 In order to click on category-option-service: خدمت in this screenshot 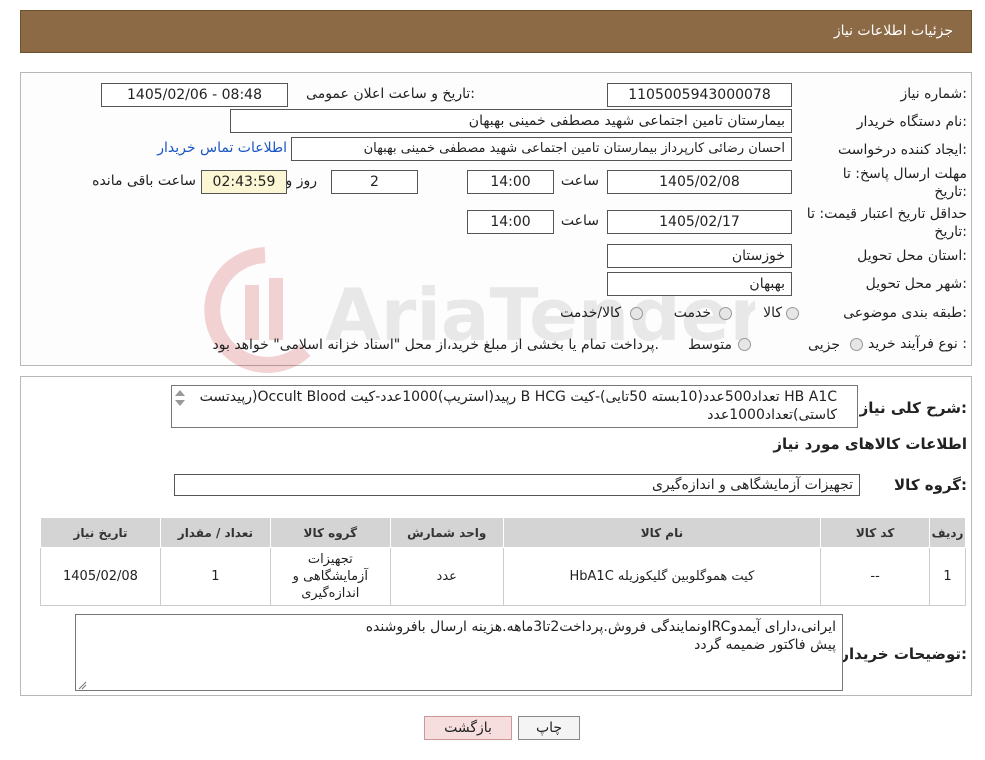, I will do `click(692, 313)`.